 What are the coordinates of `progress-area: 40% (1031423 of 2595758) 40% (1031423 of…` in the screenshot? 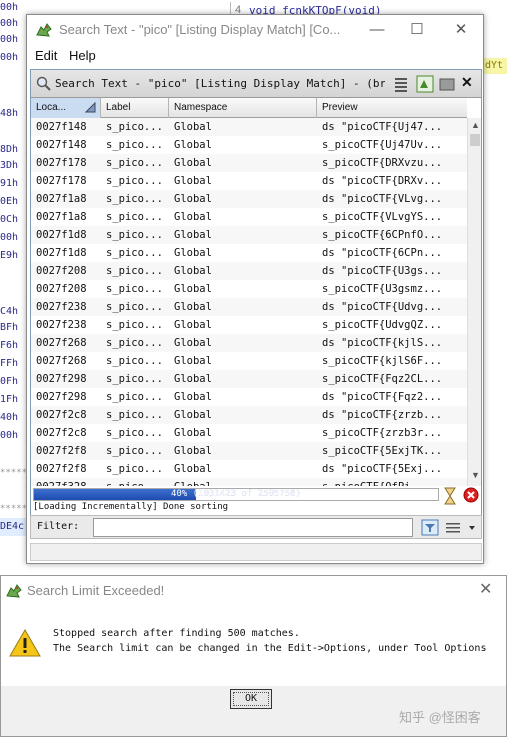 It's located at (256, 501).